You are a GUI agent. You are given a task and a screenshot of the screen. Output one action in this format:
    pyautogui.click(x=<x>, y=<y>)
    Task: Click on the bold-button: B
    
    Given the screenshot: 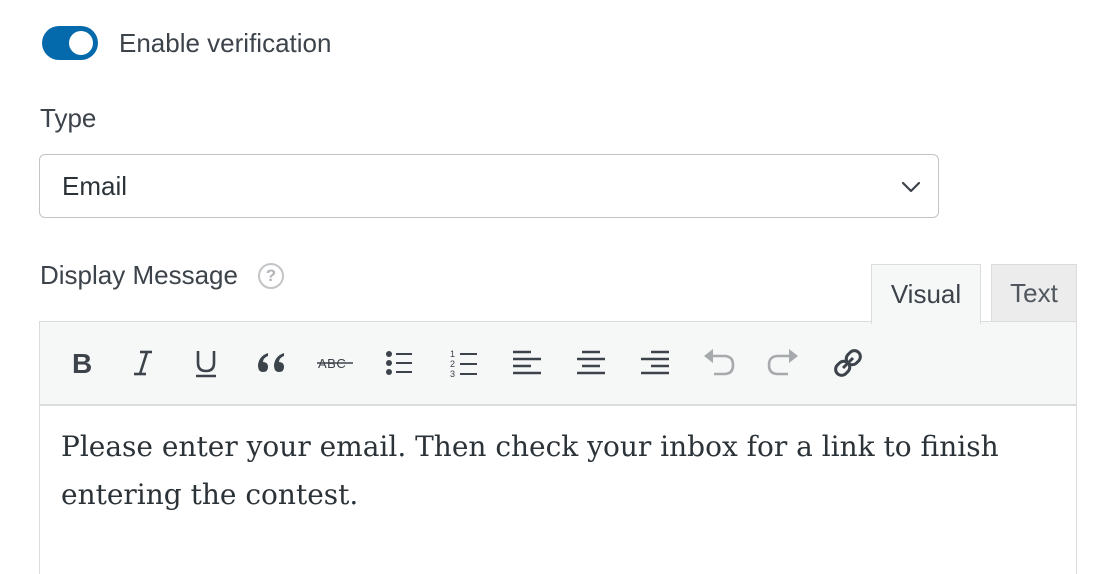 What is the action you would take?
    pyautogui.click(x=81, y=363)
    